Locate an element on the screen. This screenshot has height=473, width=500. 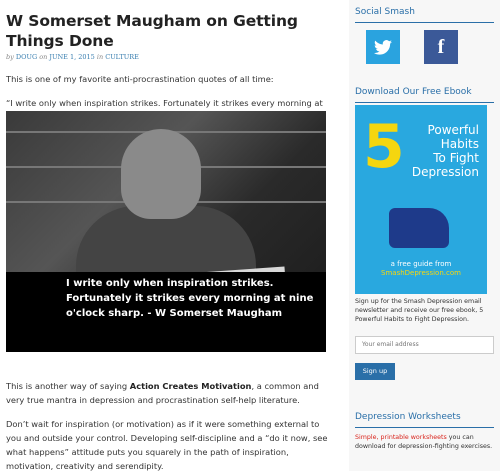
action-creates-motivation: Action Creates Motivation is located at coordinates (190, 386).